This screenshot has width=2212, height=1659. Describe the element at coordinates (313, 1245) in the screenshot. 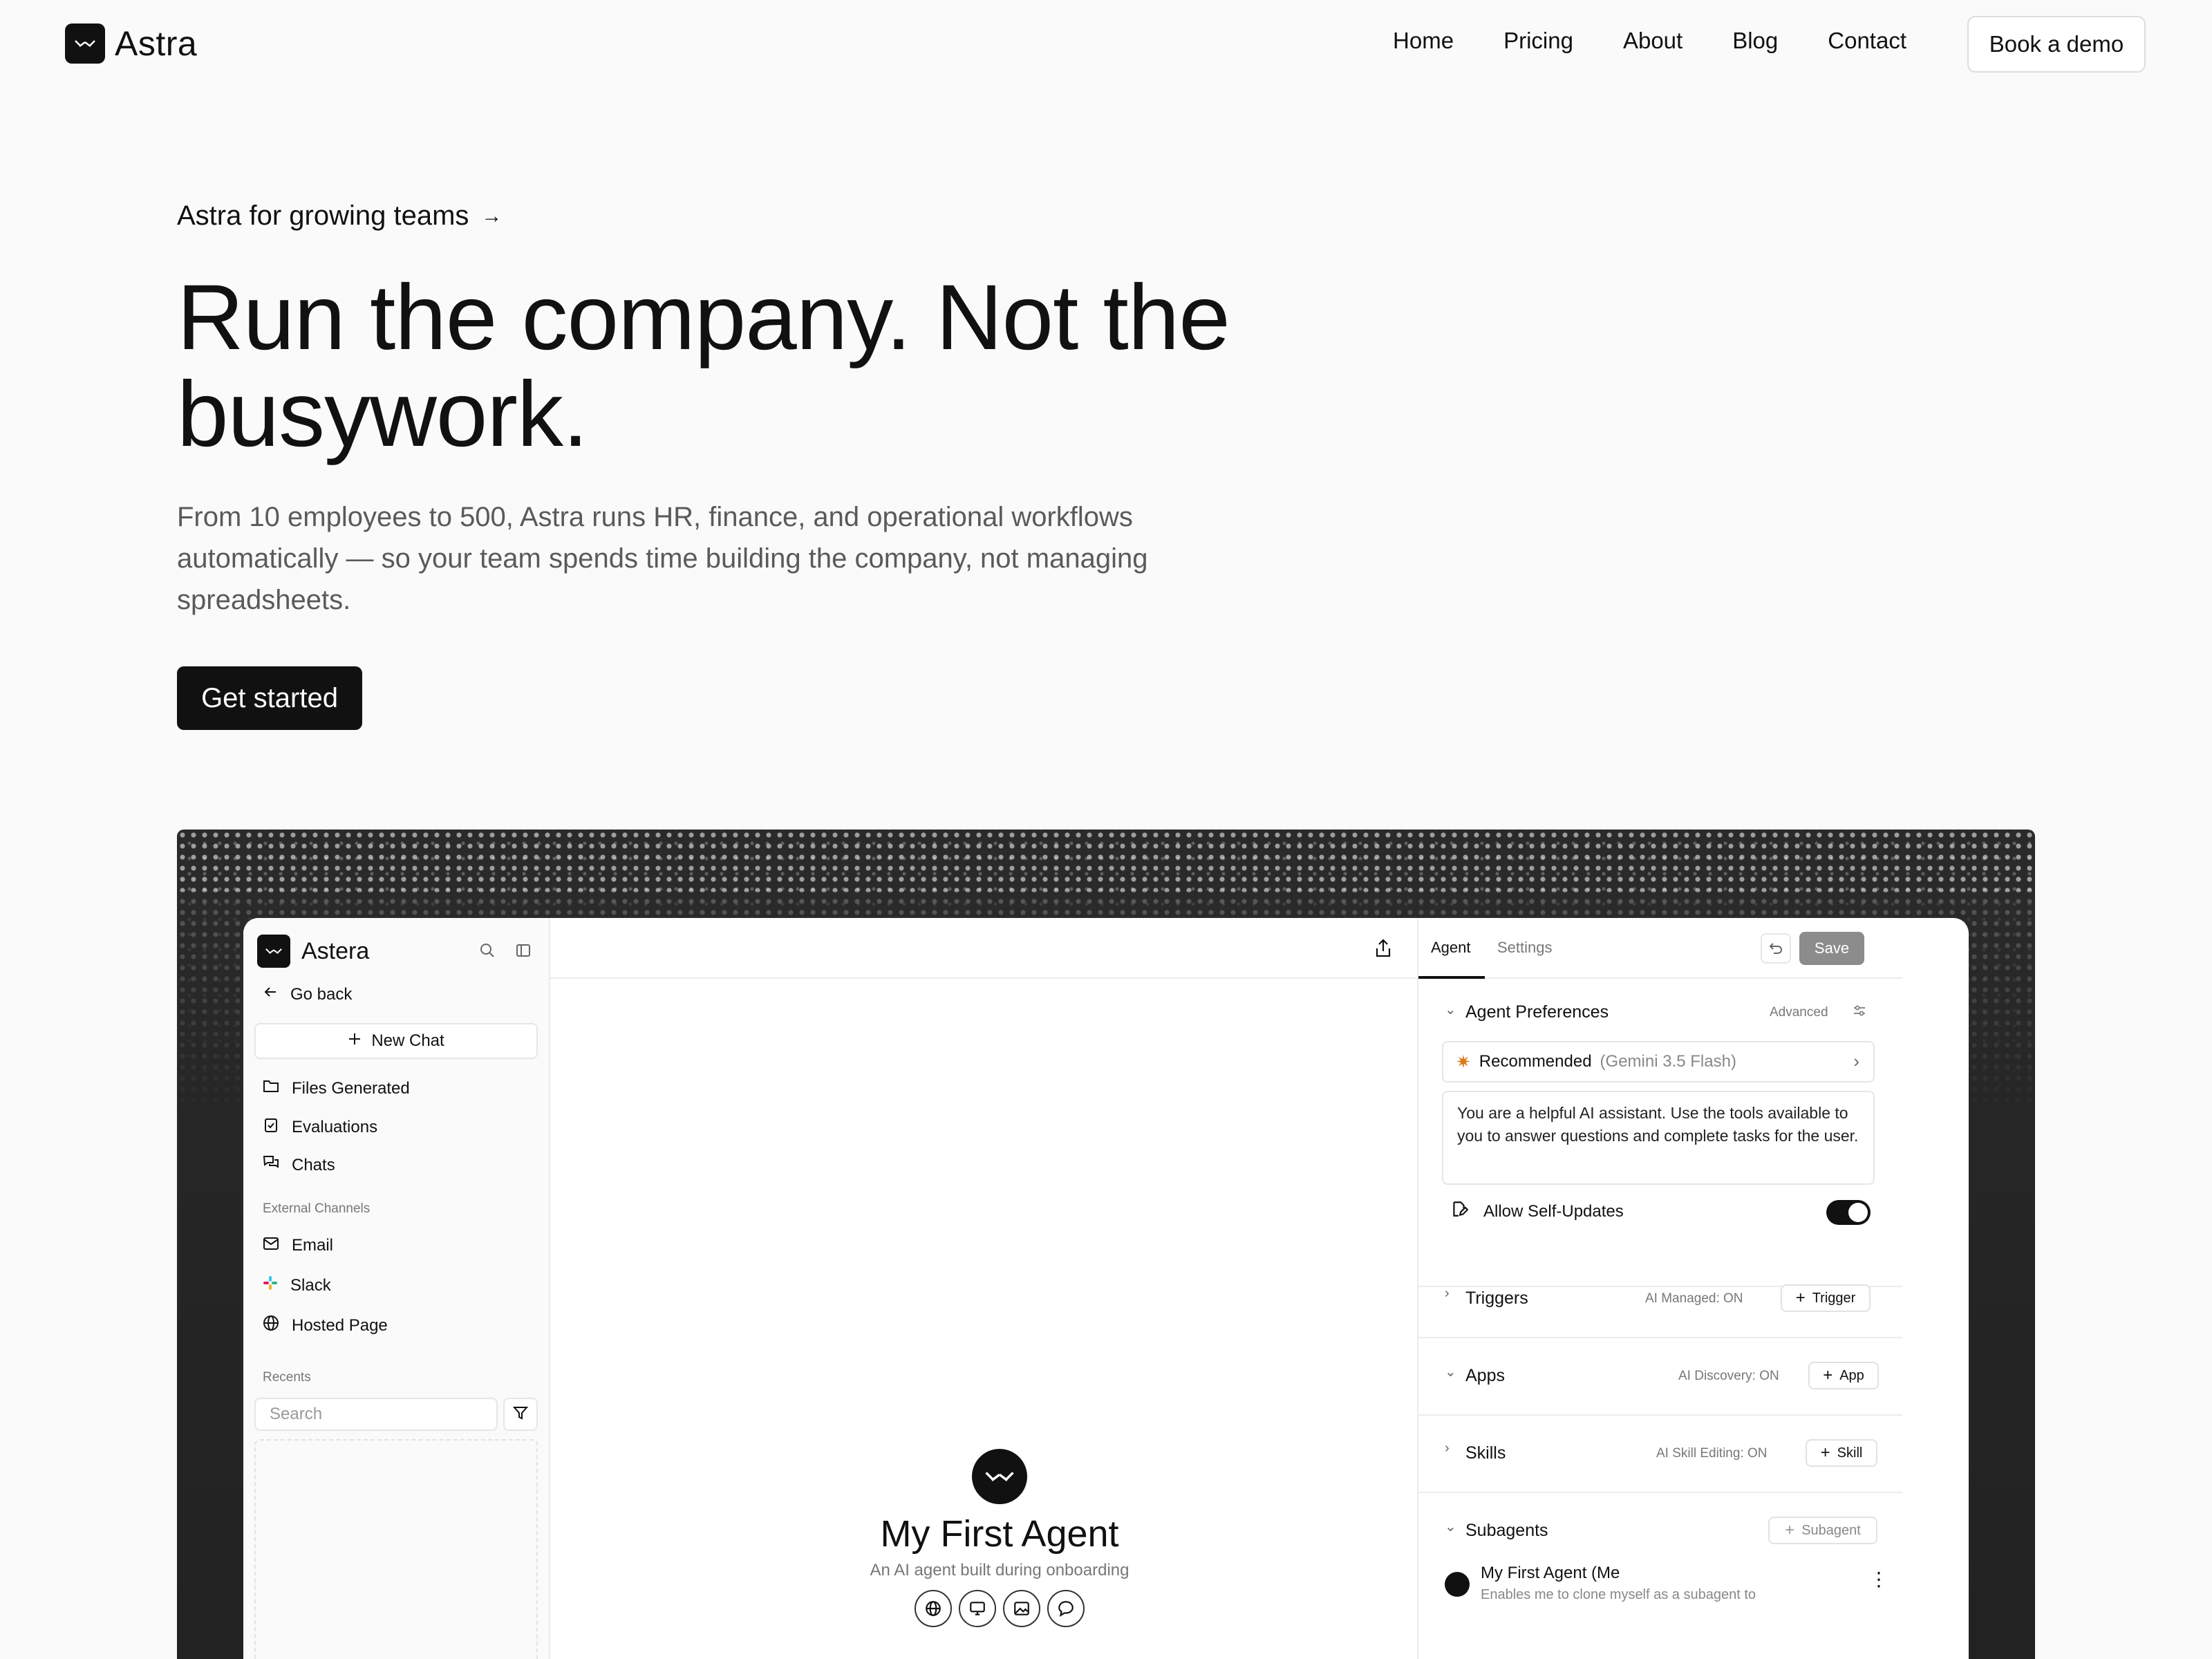

I see `sidebar-item-label: Email` at that location.